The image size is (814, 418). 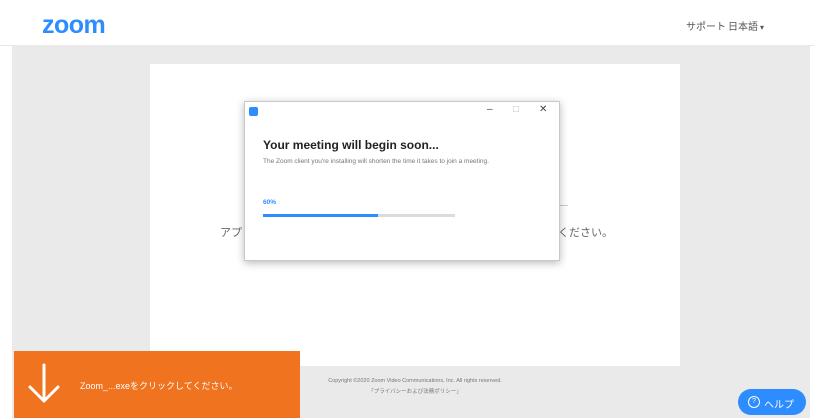 What do you see at coordinates (706, 25) in the screenshot?
I see `support-link: サポート` at bounding box center [706, 25].